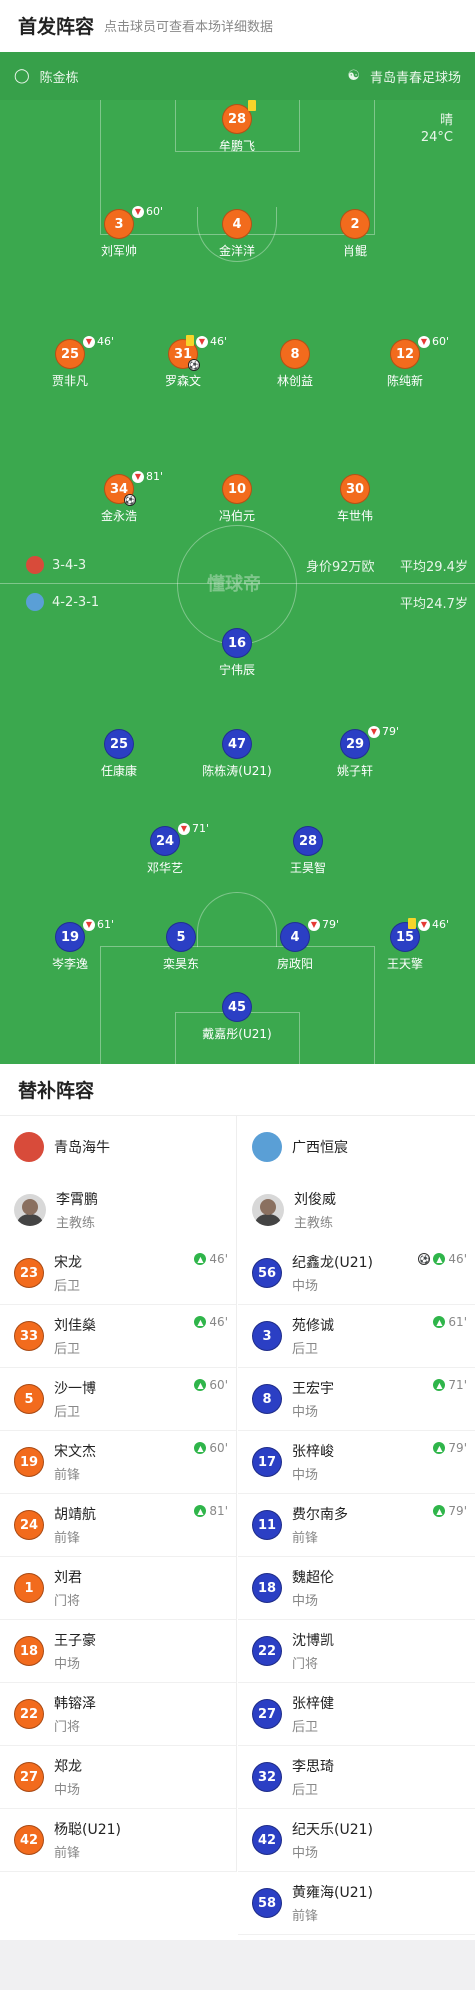  I want to click on sub-player-row: 11 费尔南多 前锋 ▲ 79', so click(356, 1525).